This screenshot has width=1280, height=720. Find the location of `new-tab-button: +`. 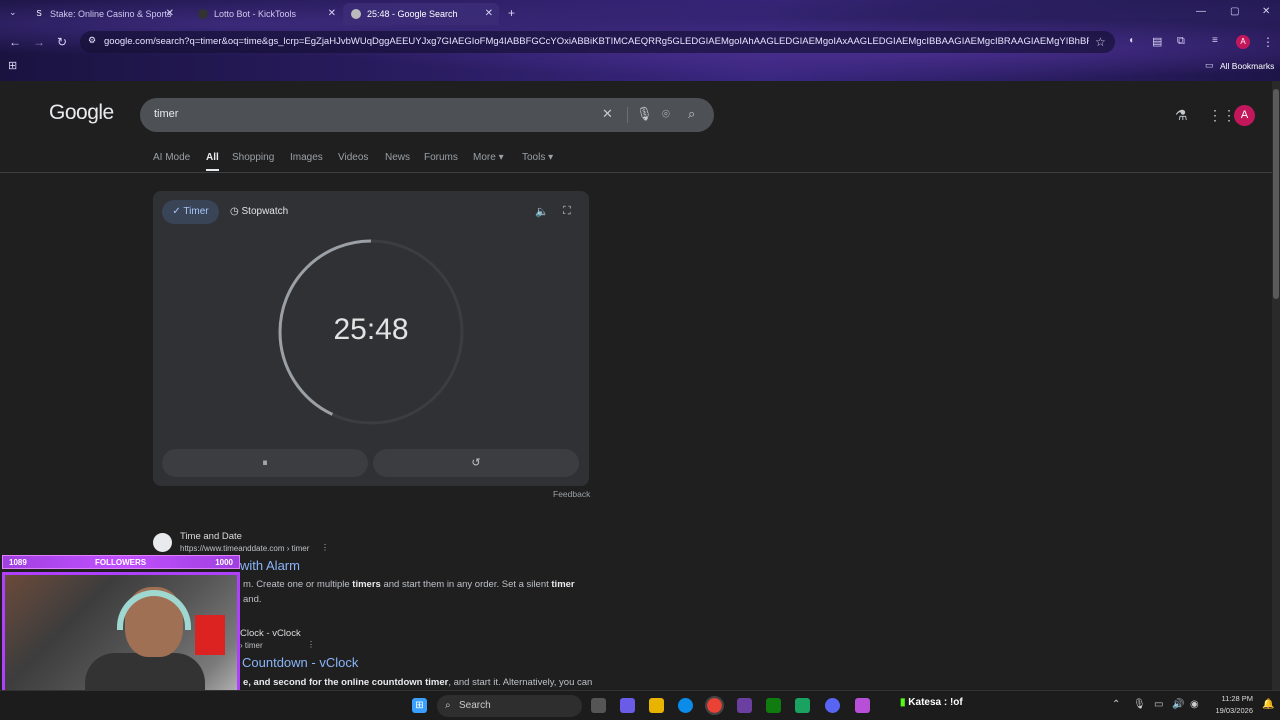

new-tab-button: + is located at coordinates (511, 13).